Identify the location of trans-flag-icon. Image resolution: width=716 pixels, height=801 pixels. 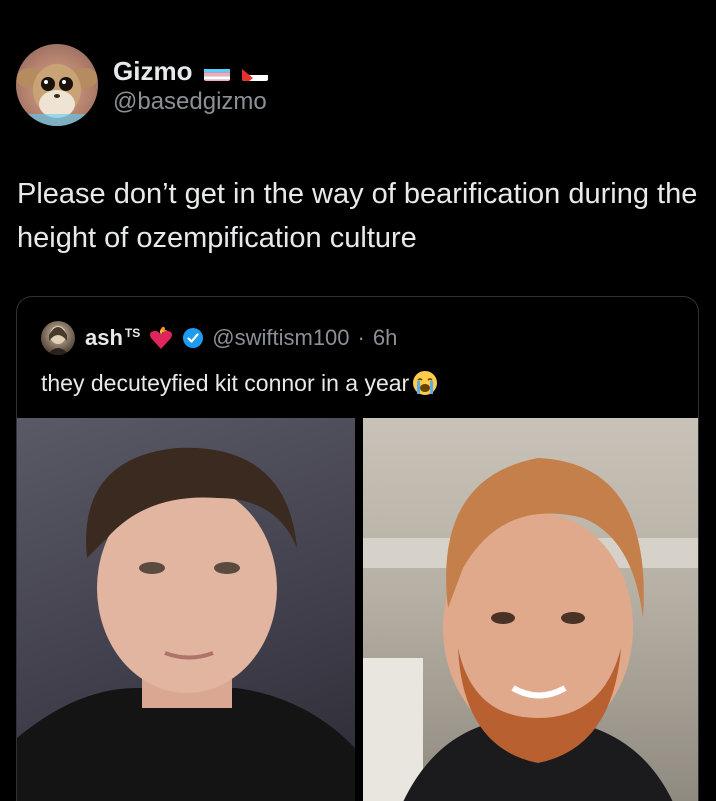
(217, 72).